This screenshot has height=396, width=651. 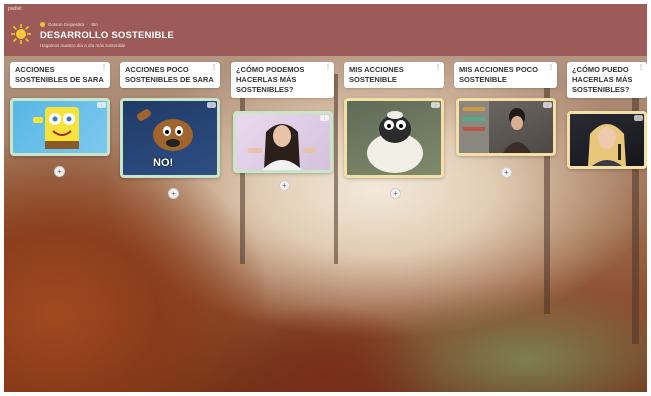 I want to click on column-header: ¿CÓMO PUEDO HACERLAS MÁS SOSTENIBLES? ⋮, so click(x=607, y=80).